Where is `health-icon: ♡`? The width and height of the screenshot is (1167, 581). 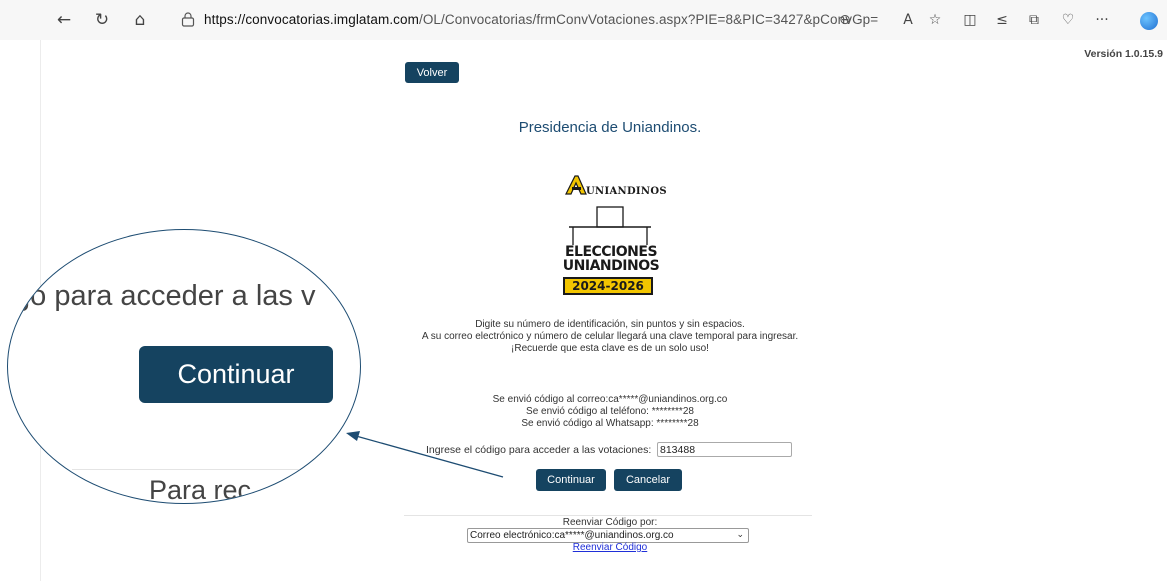
health-icon: ♡ is located at coordinates (1068, 20).